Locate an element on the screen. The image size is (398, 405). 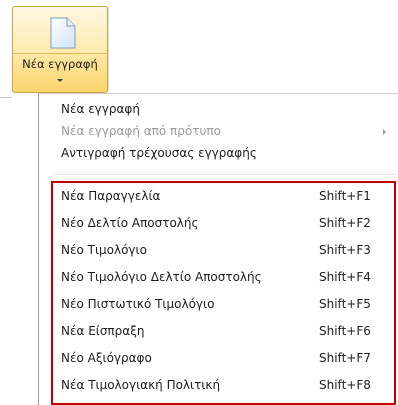
new-record-split-button: Νέα εγγραφή is located at coordinates (60, 49).